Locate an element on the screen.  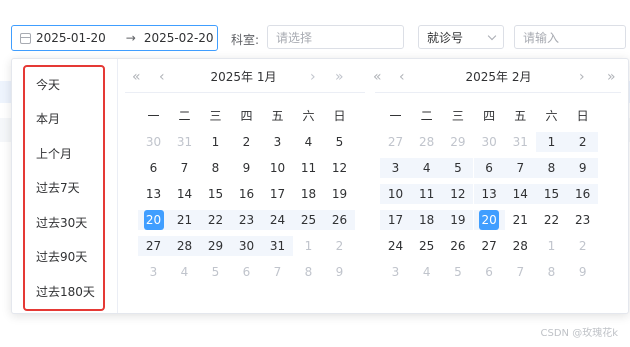
shortcut-today: 今天 is located at coordinates (48, 84).